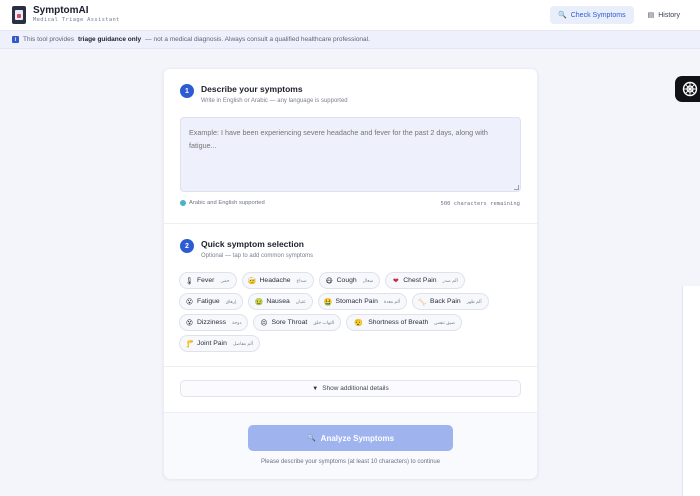 The image size is (700, 496). What do you see at coordinates (189, 302) in the screenshot?
I see `tired-face-icon: 😮` at bounding box center [189, 302].